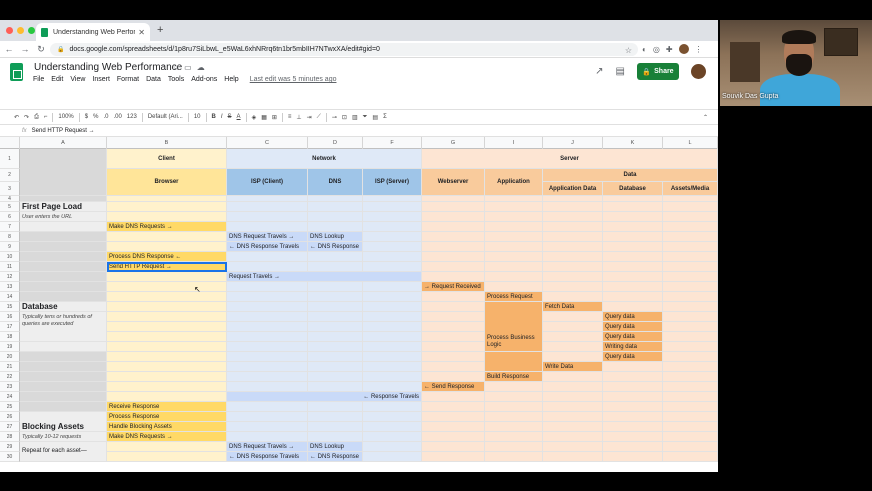 The width and height of the screenshot is (872, 491). I want to click on menu-format: Format, so click(128, 79).